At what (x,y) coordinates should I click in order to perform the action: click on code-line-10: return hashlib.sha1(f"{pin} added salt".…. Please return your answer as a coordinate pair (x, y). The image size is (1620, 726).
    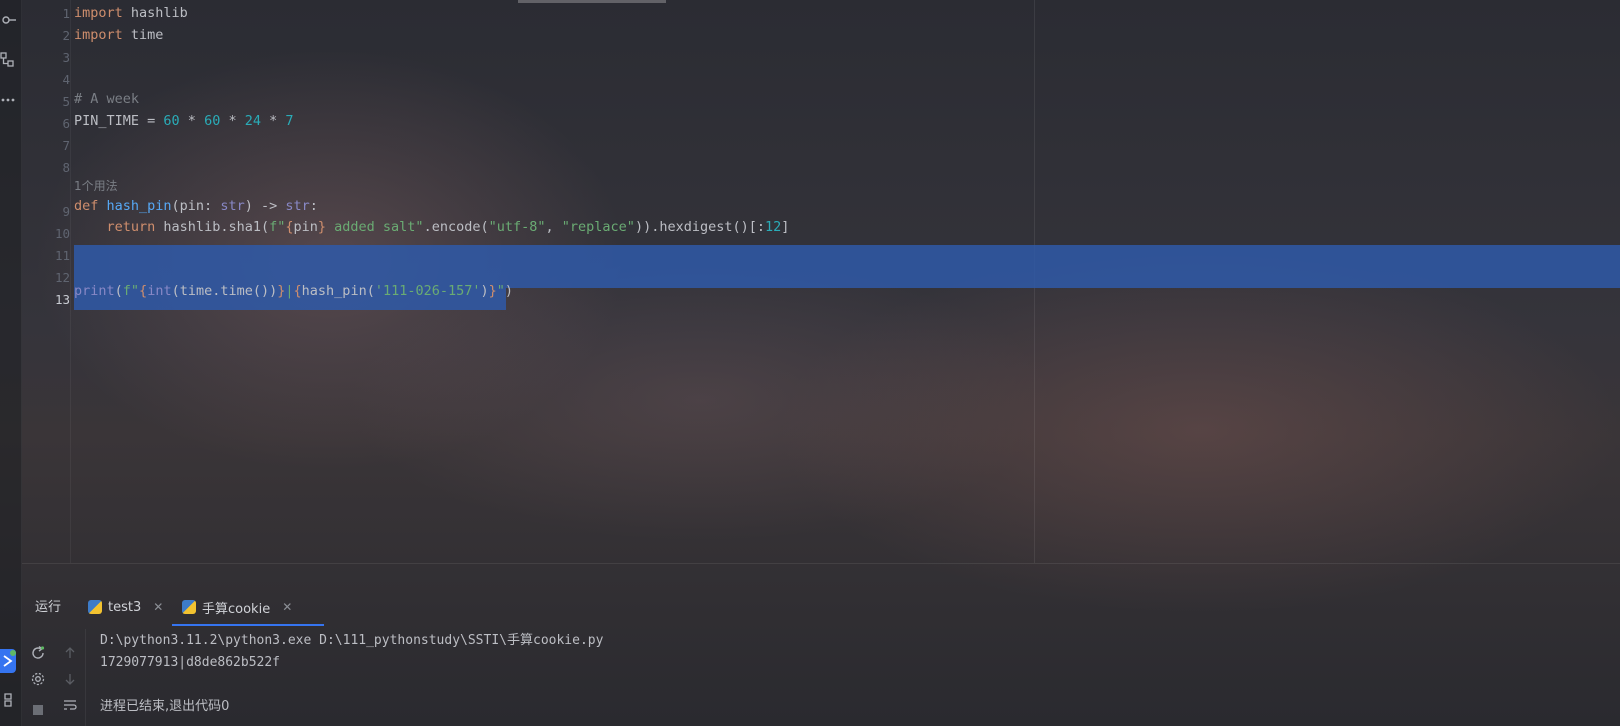
    Looking at the image, I should click on (448, 227).